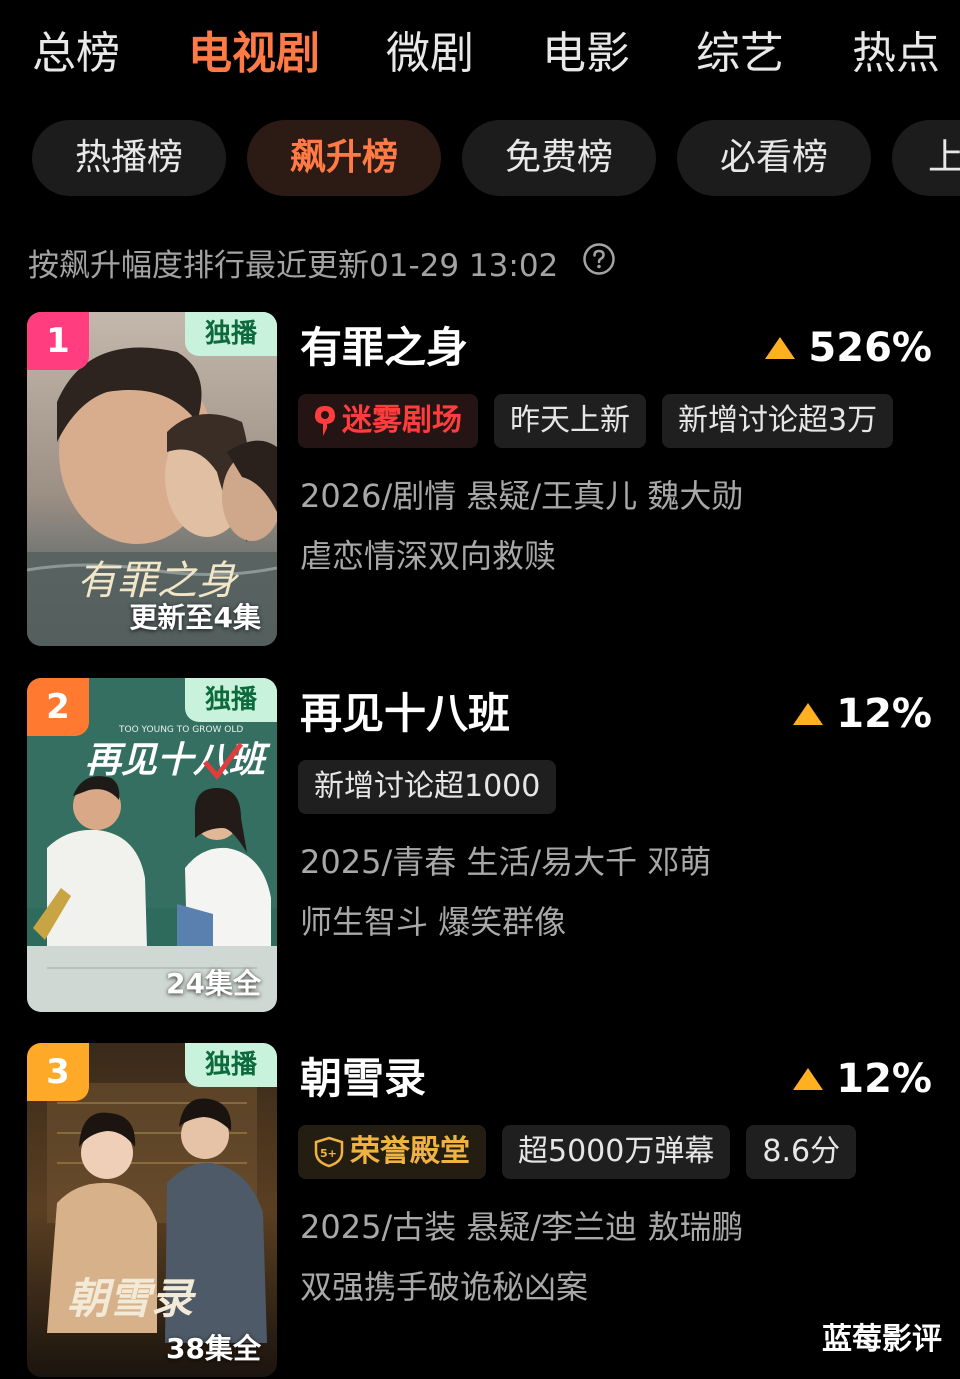  I want to click on item-slogan: 师生智斗 爆笑群像, so click(433, 922).